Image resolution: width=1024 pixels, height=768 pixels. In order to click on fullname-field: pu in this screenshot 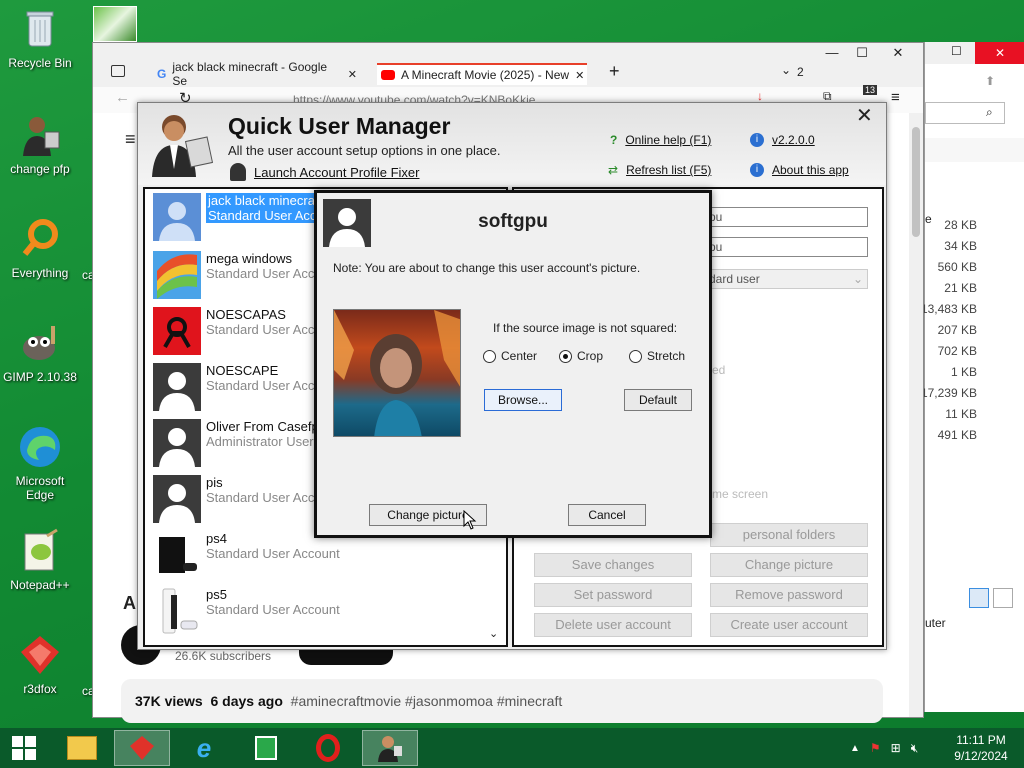, I will do `click(786, 247)`.